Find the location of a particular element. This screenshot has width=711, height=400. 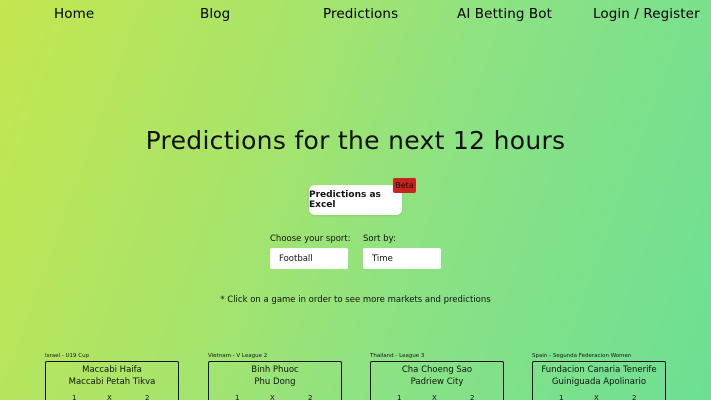

nav-predictions: Predictions is located at coordinates (360, 14).